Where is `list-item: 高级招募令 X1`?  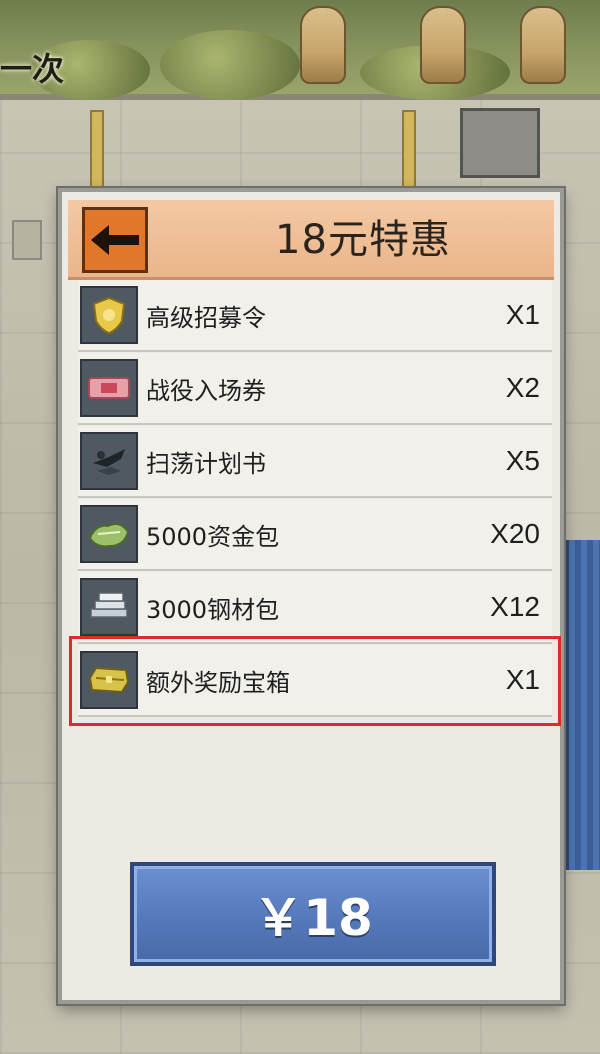
list-item: 高级招募令 X1 is located at coordinates (315, 316).